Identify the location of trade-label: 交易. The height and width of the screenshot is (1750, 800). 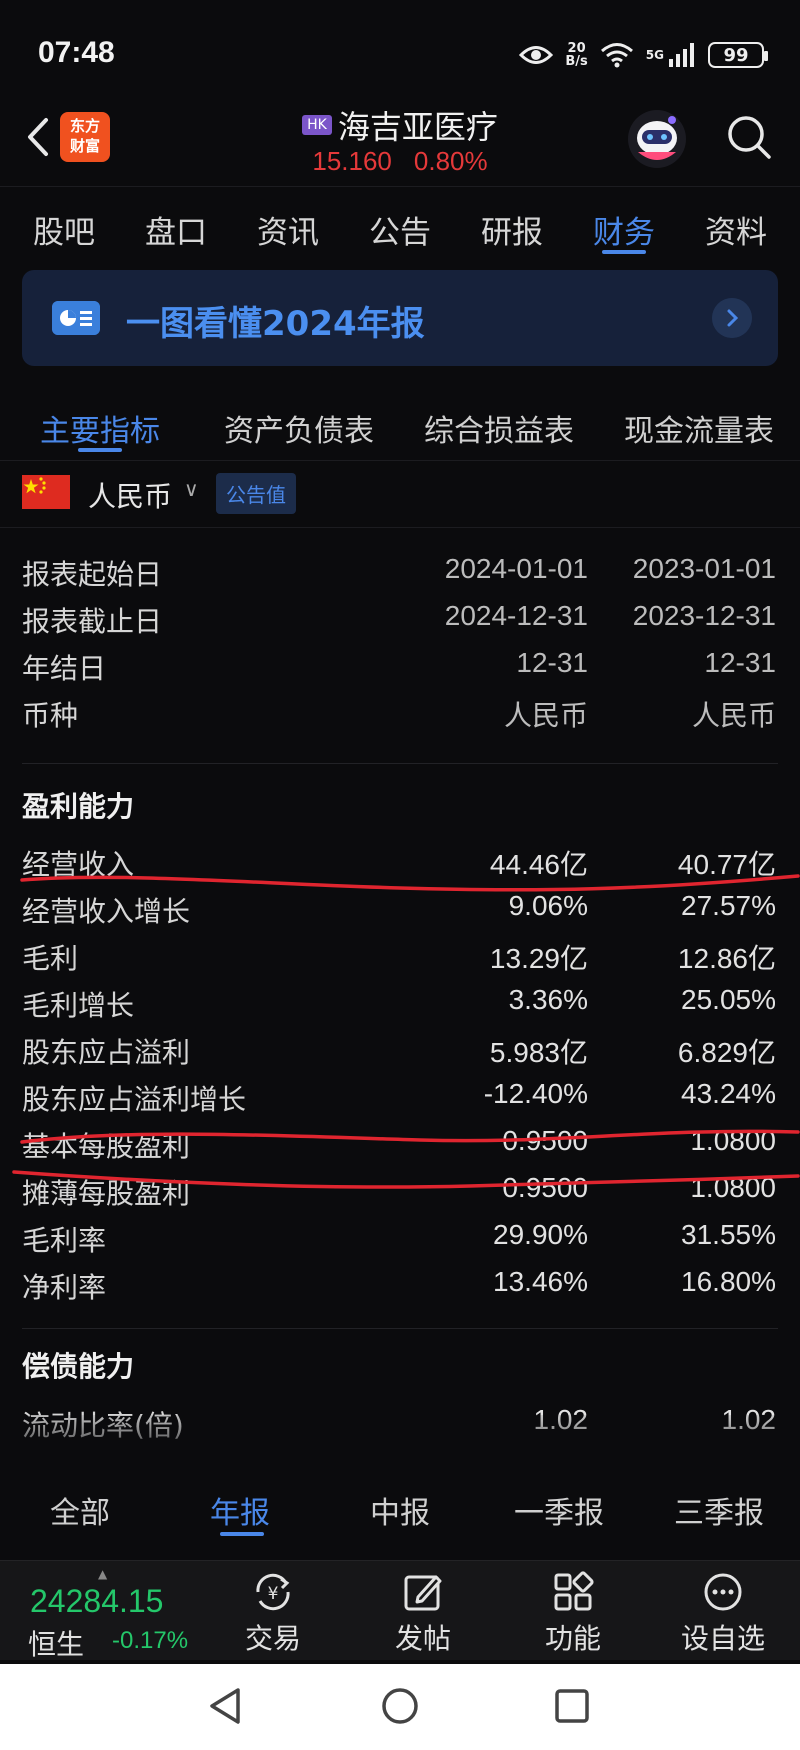
(272, 1638).